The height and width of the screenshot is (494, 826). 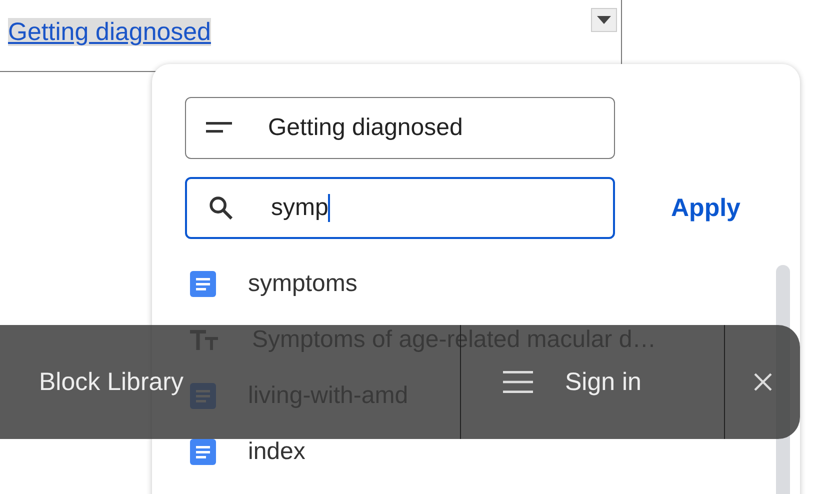 What do you see at coordinates (277, 452) in the screenshot?
I see `result-label: index` at bounding box center [277, 452].